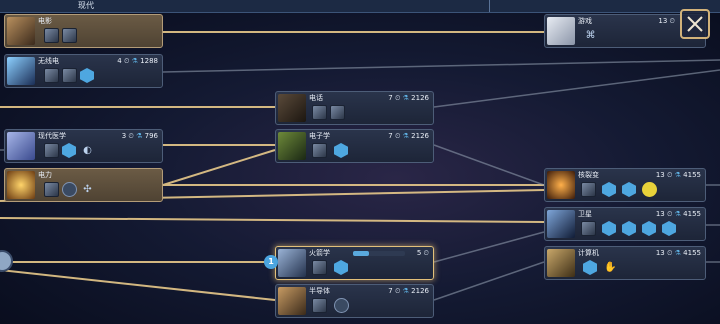 Image resolution: width=720 pixels, height=324 pixels. What do you see at coordinates (51, 35) in the screenshot?
I see `cinema-unlock-icon` at bounding box center [51, 35].